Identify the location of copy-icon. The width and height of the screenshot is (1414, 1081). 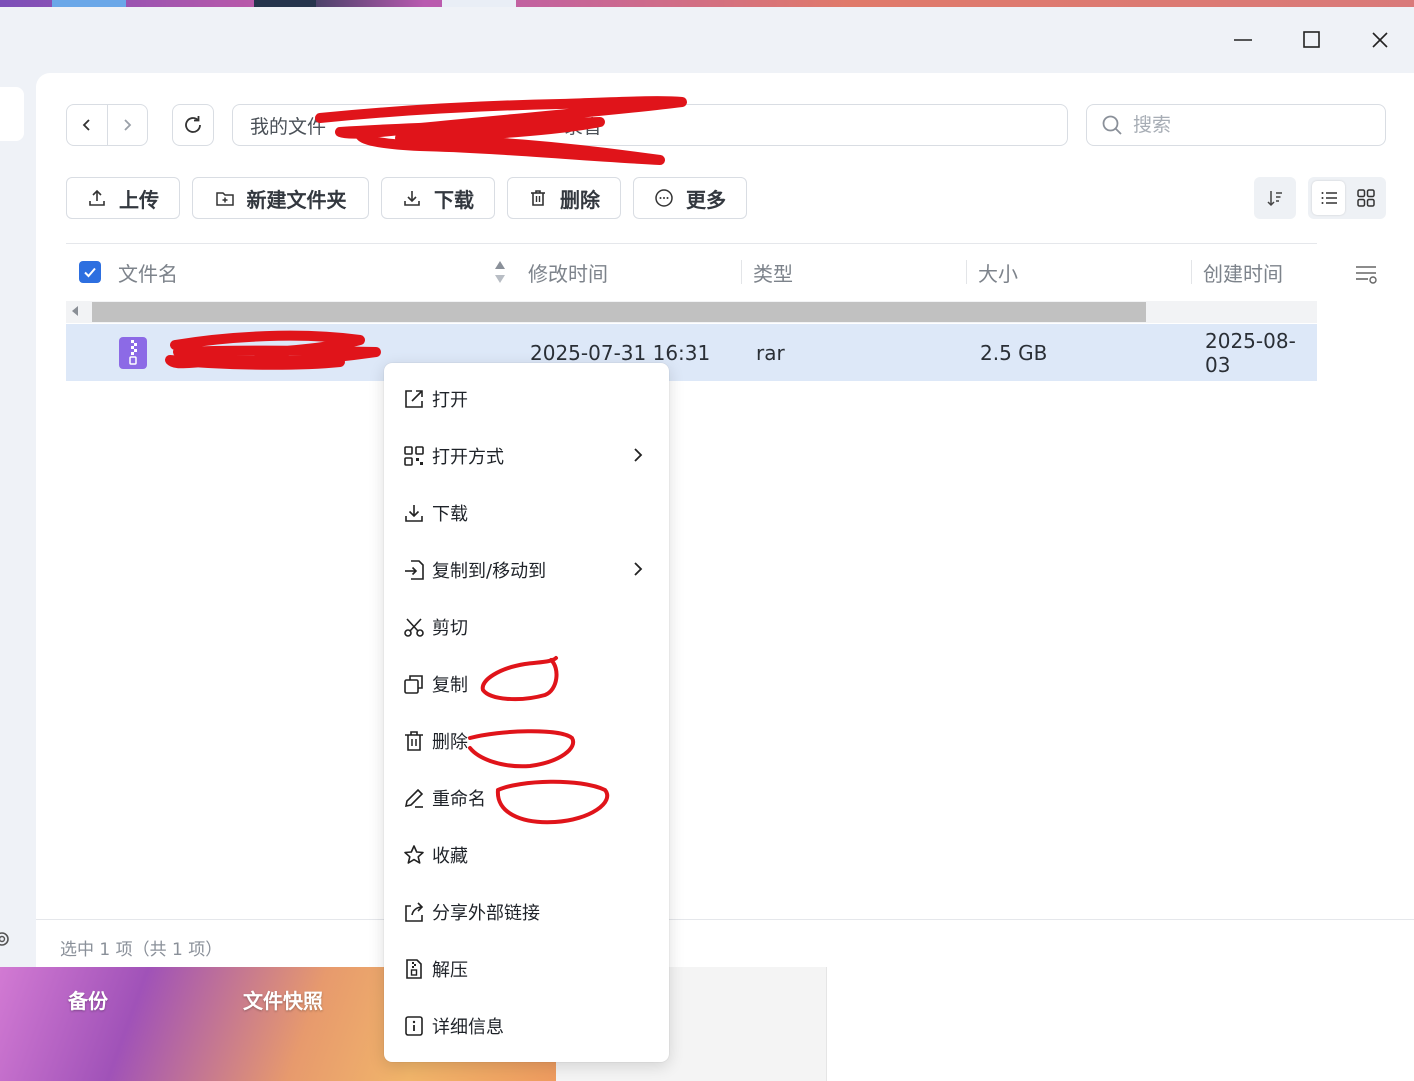
(414, 684).